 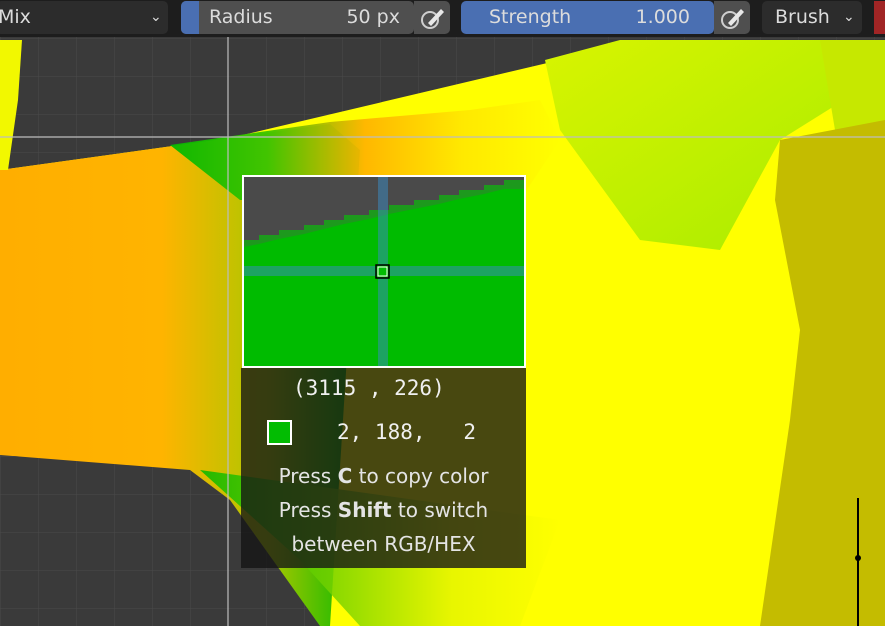 What do you see at coordinates (879, 17) in the screenshot?
I see `header-tab-edge` at bounding box center [879, 17].